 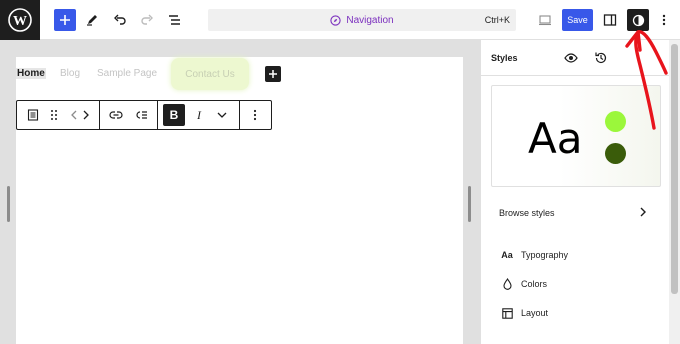 I want to click on sidebar-header: Styles, so click(x=580, y=58).